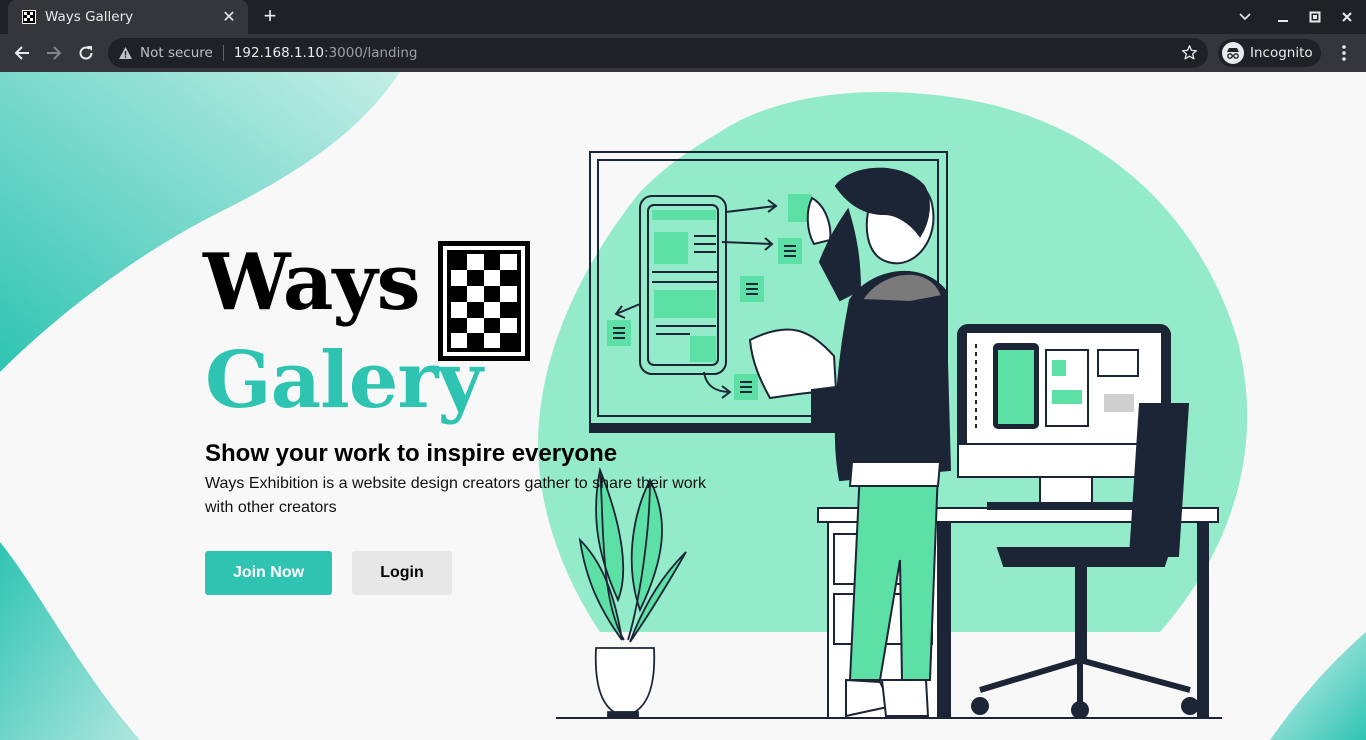 Image resolution: width=1366 pixels, height=740 pixels. Describe the element at coordinates (270, 17) in the screenshot. I see `plus-icon: +` at that location.